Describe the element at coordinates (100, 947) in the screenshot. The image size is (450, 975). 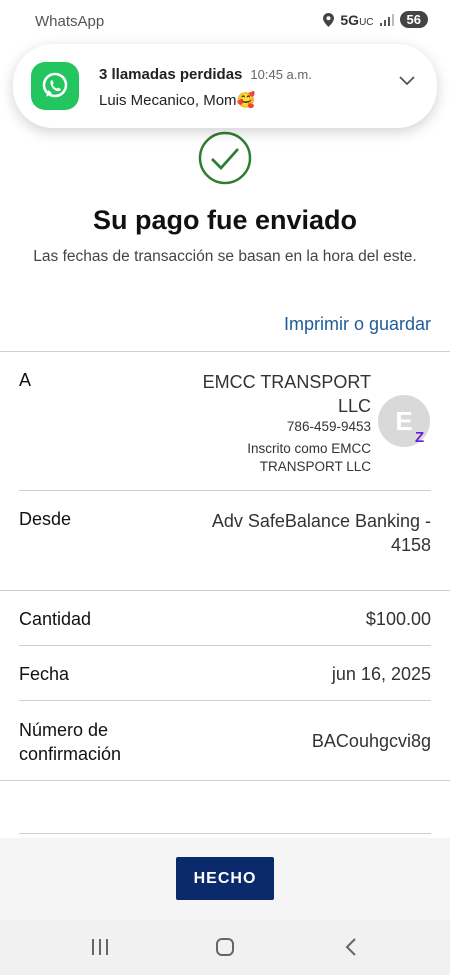
I see `recent-apps-icon` at that location.